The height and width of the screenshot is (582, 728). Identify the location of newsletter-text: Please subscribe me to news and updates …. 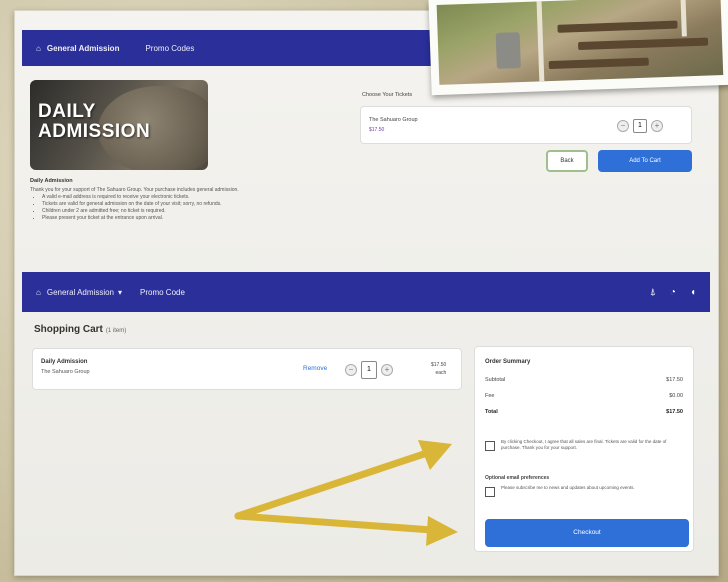
(568, 487).